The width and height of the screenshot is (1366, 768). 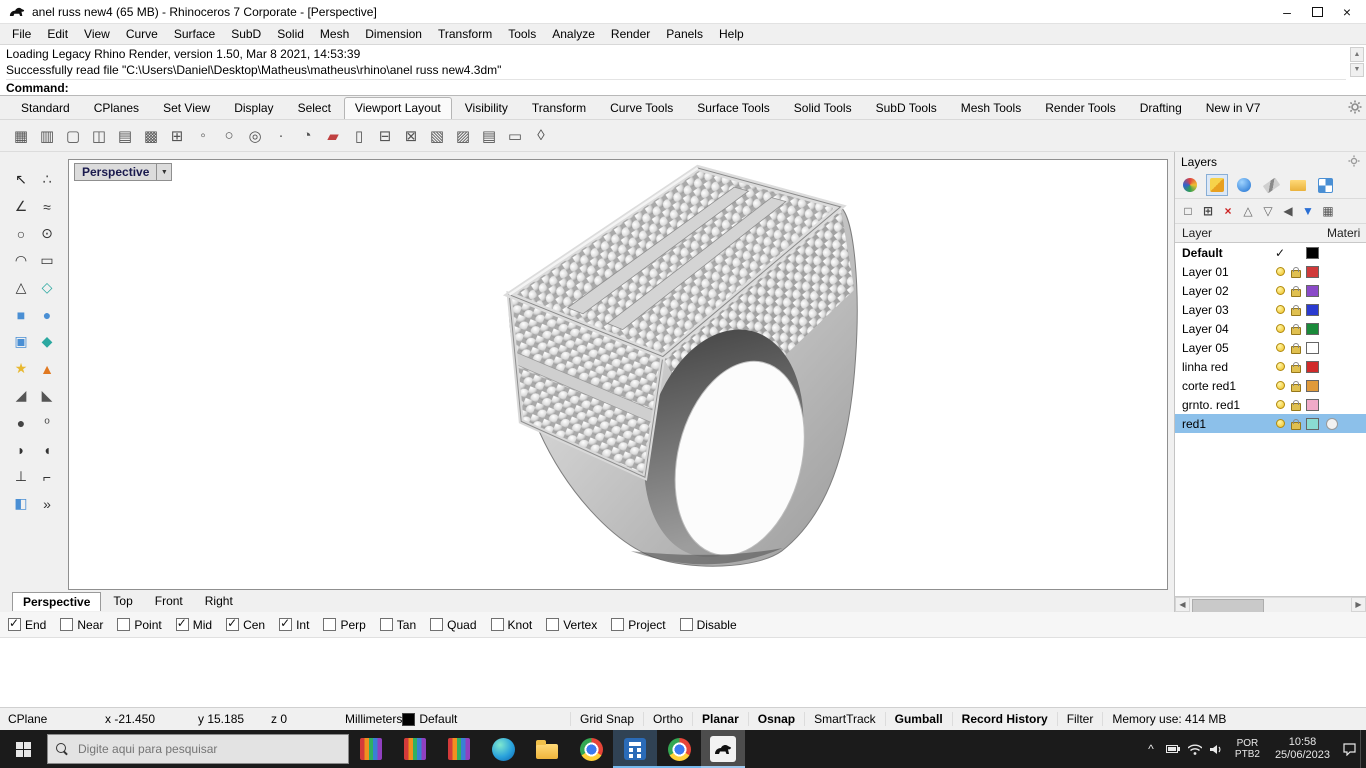 I want to click on minimize-button: –, so click(x=1287, y=12).